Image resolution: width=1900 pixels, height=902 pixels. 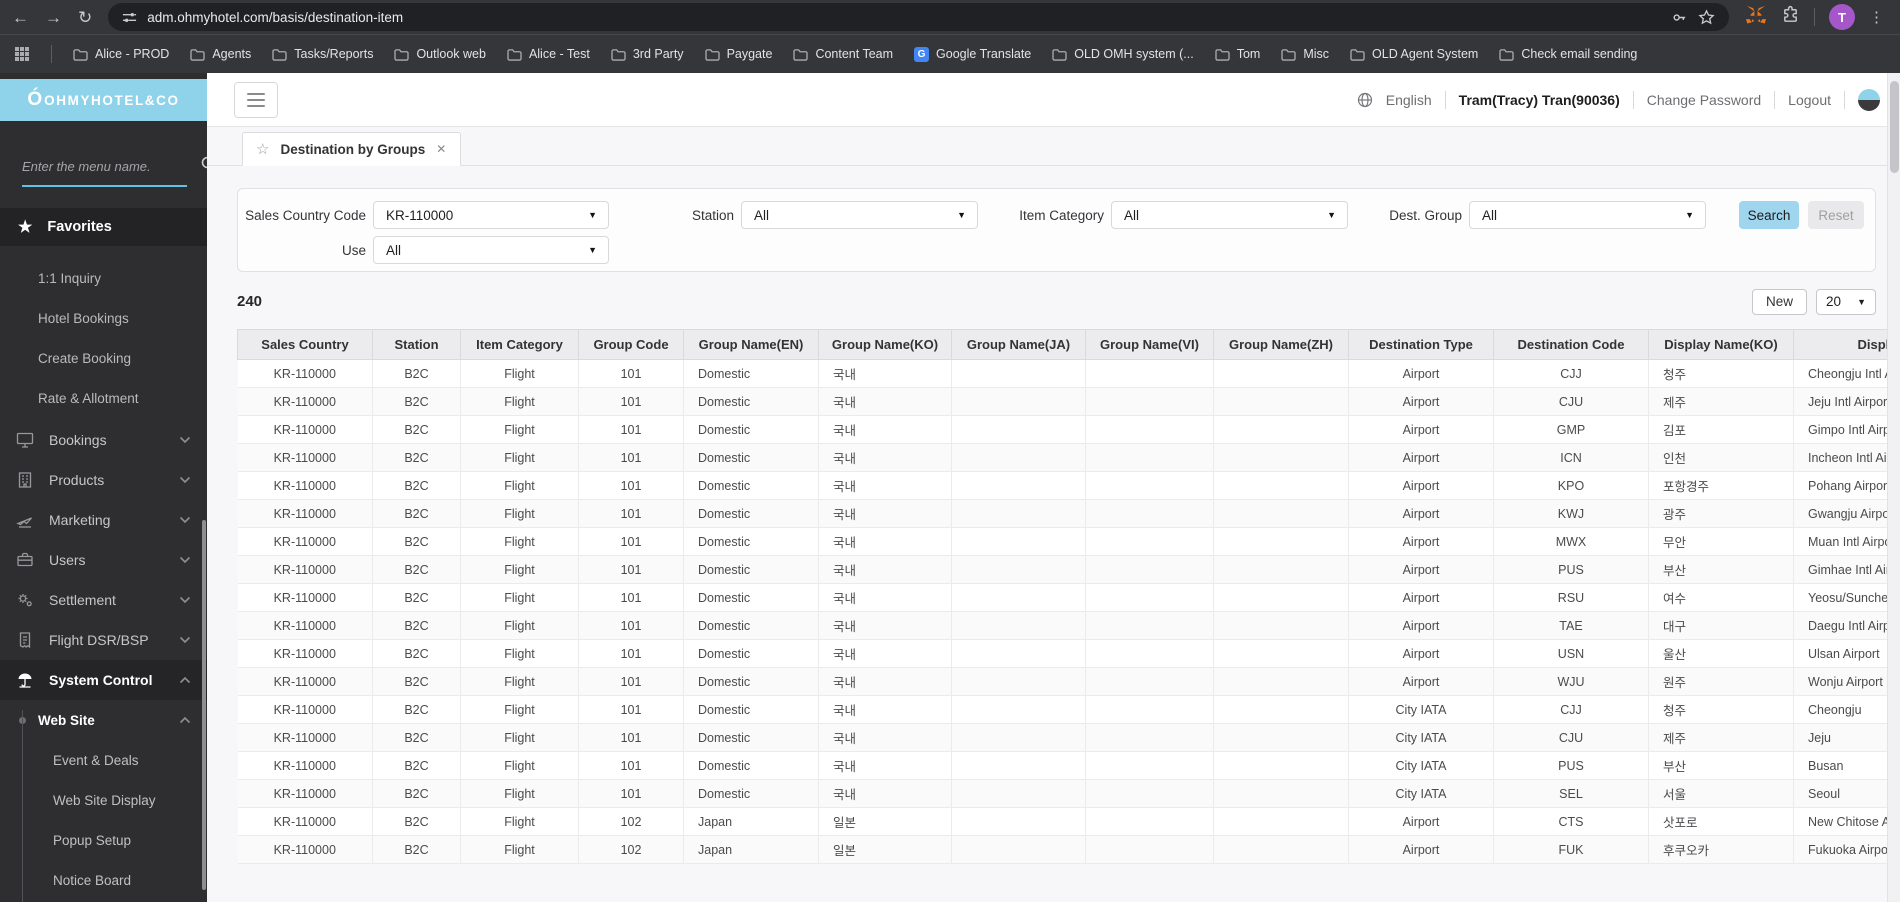 I want to click on browser-menu-icon: ⋮, so click(x=1876, y=17).